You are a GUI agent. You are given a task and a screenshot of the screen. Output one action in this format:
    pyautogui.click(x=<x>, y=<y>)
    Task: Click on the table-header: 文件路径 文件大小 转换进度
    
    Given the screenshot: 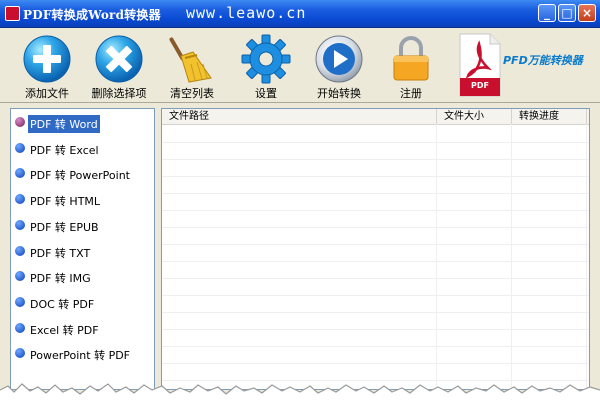 What is the action you would take?
    pyautogui.click(x=375, y=117)
    